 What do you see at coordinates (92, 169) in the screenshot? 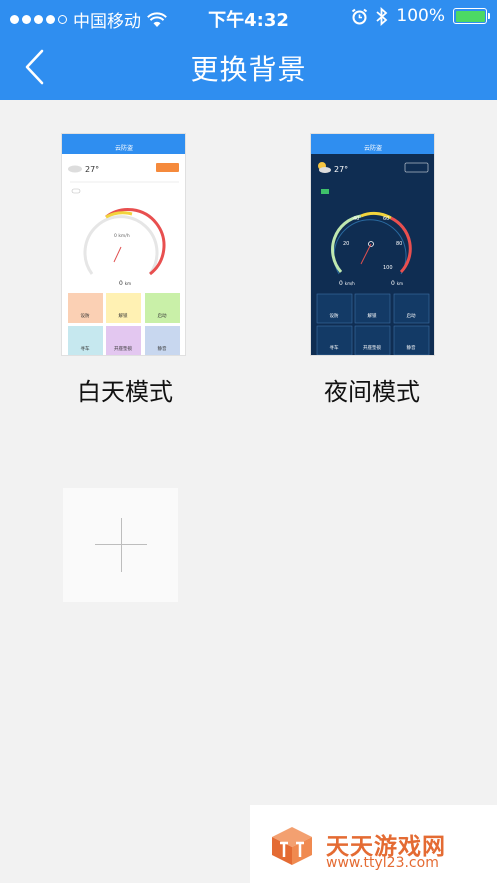
I see `day-preview-temp: 27°` at bounding box center [92, 169].